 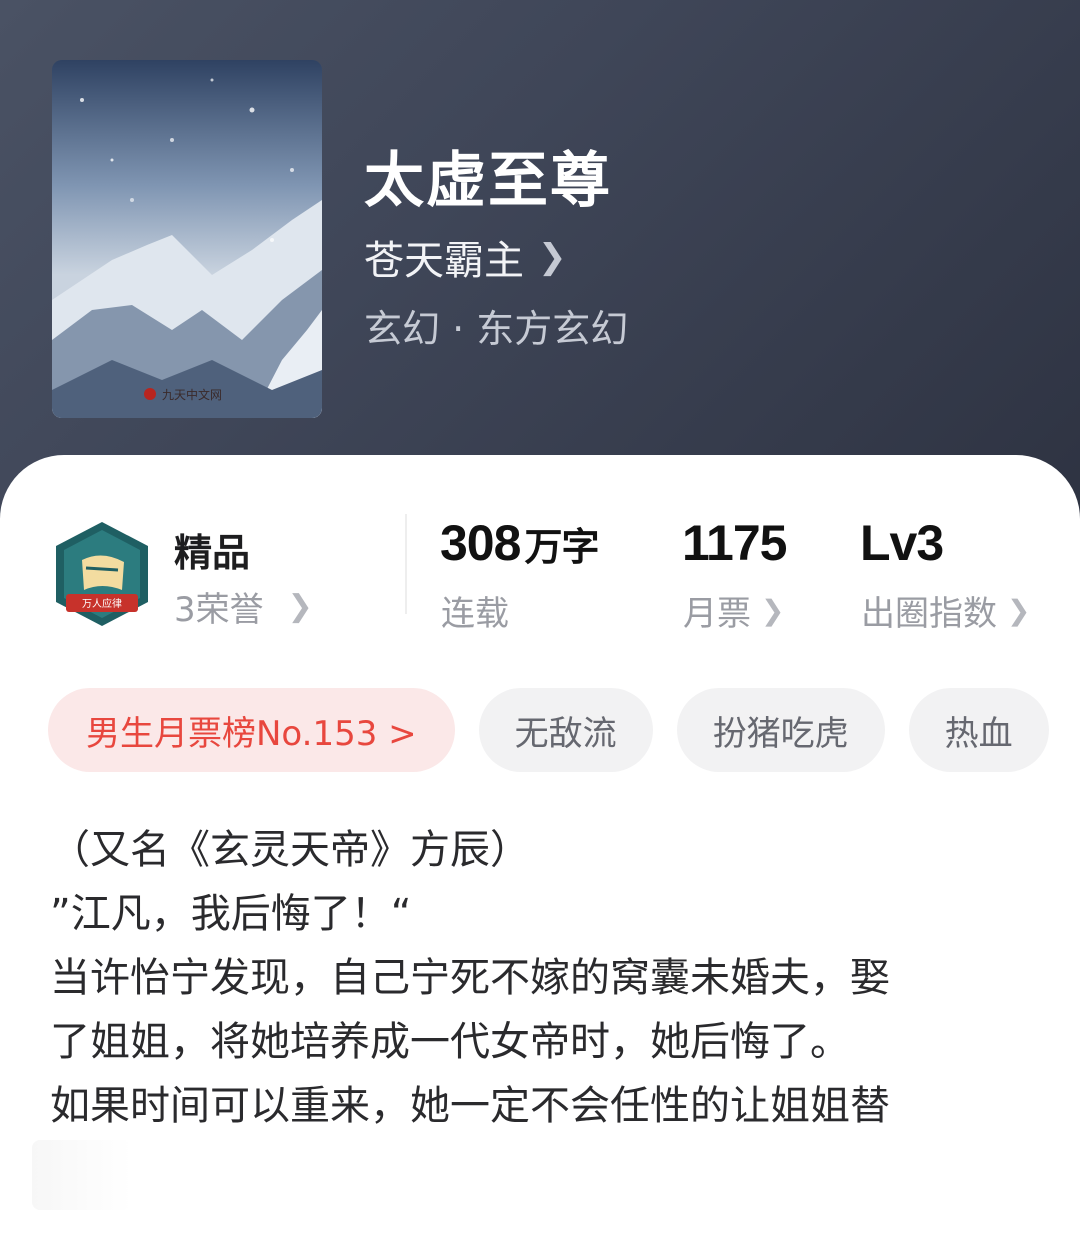 I want to click on word-count-unit: 万字, so click(x=561, y=547).